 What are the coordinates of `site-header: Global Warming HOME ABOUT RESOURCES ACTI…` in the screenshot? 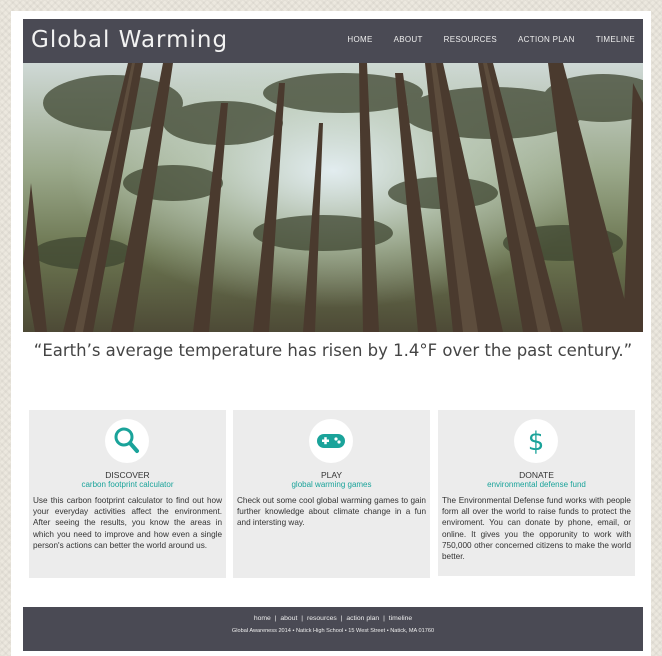 It's located at (333, 41).